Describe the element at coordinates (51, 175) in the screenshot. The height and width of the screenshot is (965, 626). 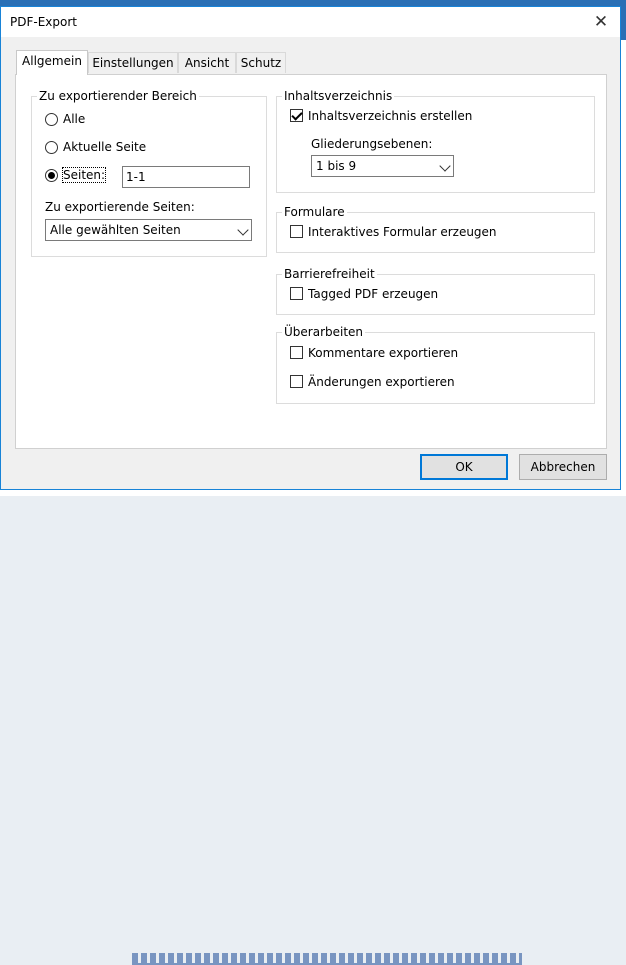
I see `radio-pages` at that location.